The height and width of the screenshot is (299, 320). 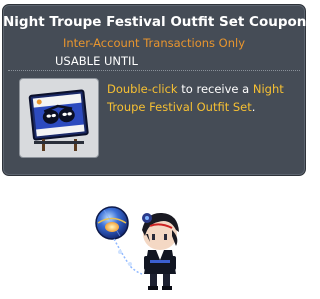 What do you see at coordinates (154, 43) in the screenshot?
I see `trade-restriction-text: Inter-Account Transactions Only` at bounding box center [154, 43].